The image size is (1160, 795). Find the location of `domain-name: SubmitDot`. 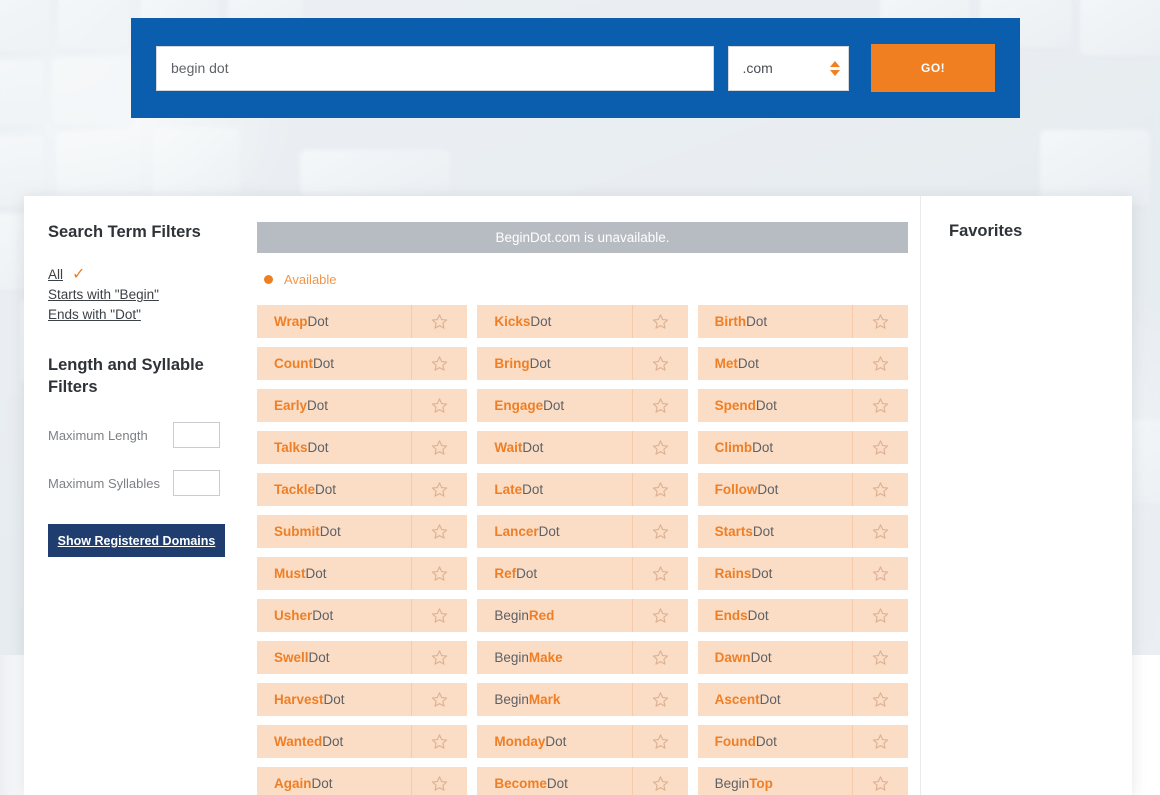

domain-name: SubmitDot is located at coordinates (334, 531).